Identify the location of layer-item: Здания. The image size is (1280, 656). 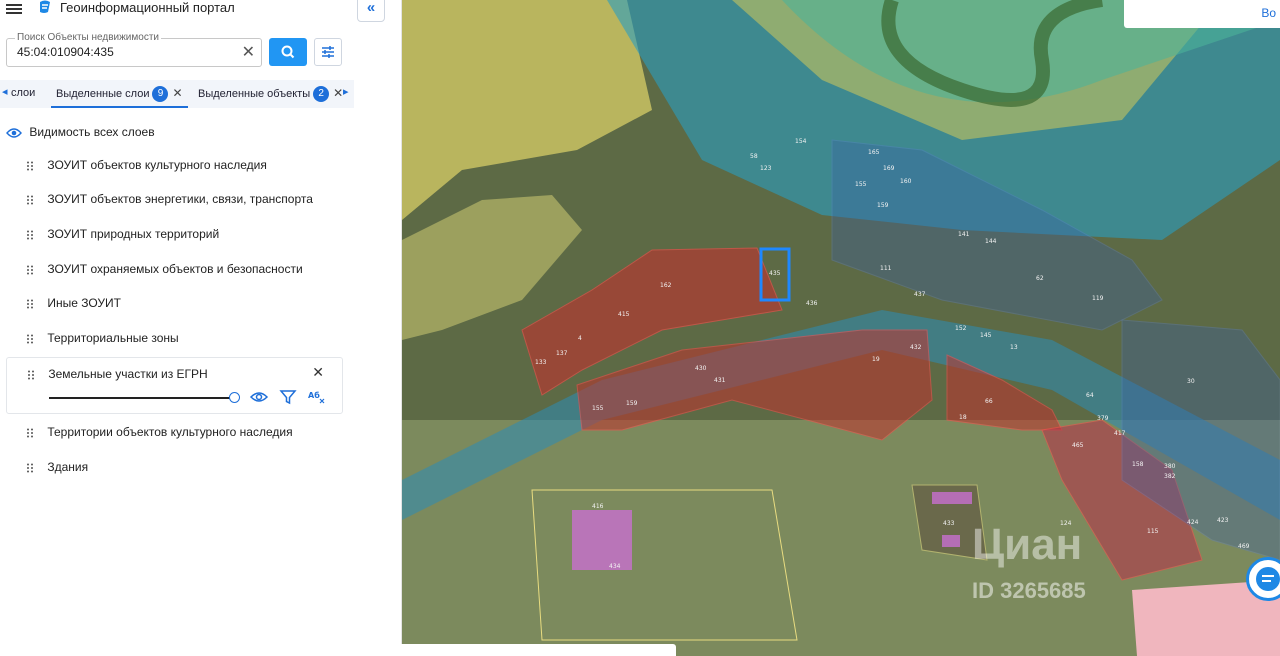
(57, 467).